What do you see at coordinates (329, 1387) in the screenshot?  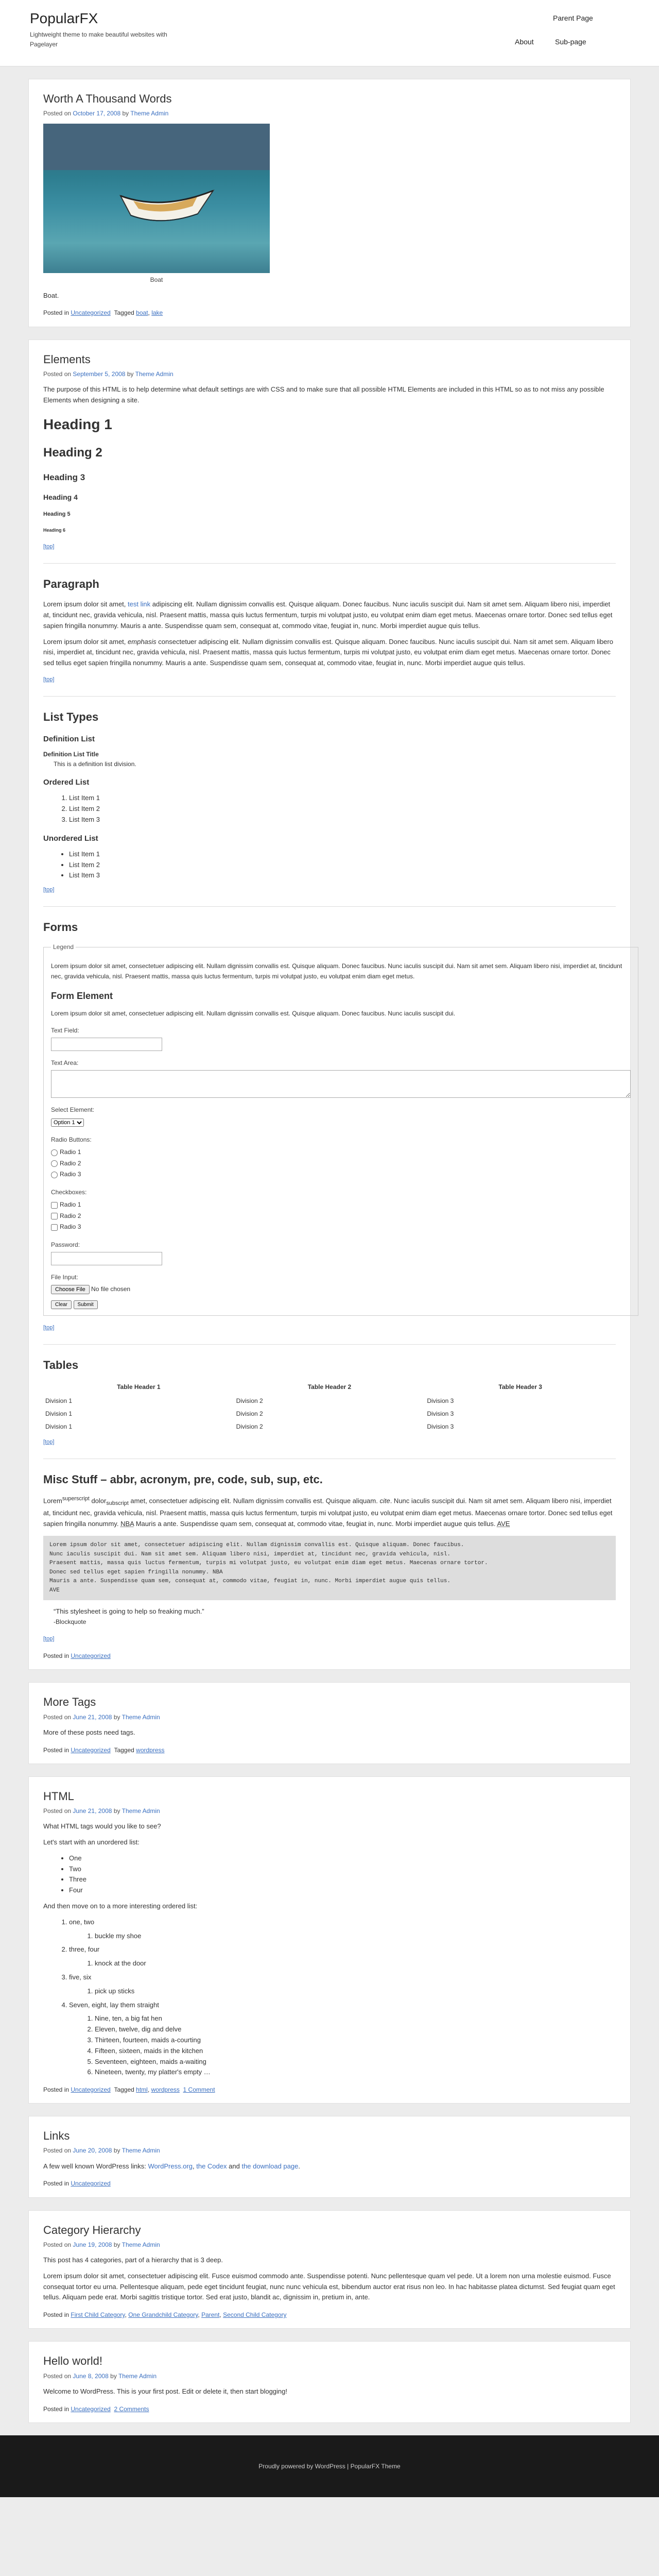 I see `table-header: Table Header 2` at bounding box center [329, 1387].